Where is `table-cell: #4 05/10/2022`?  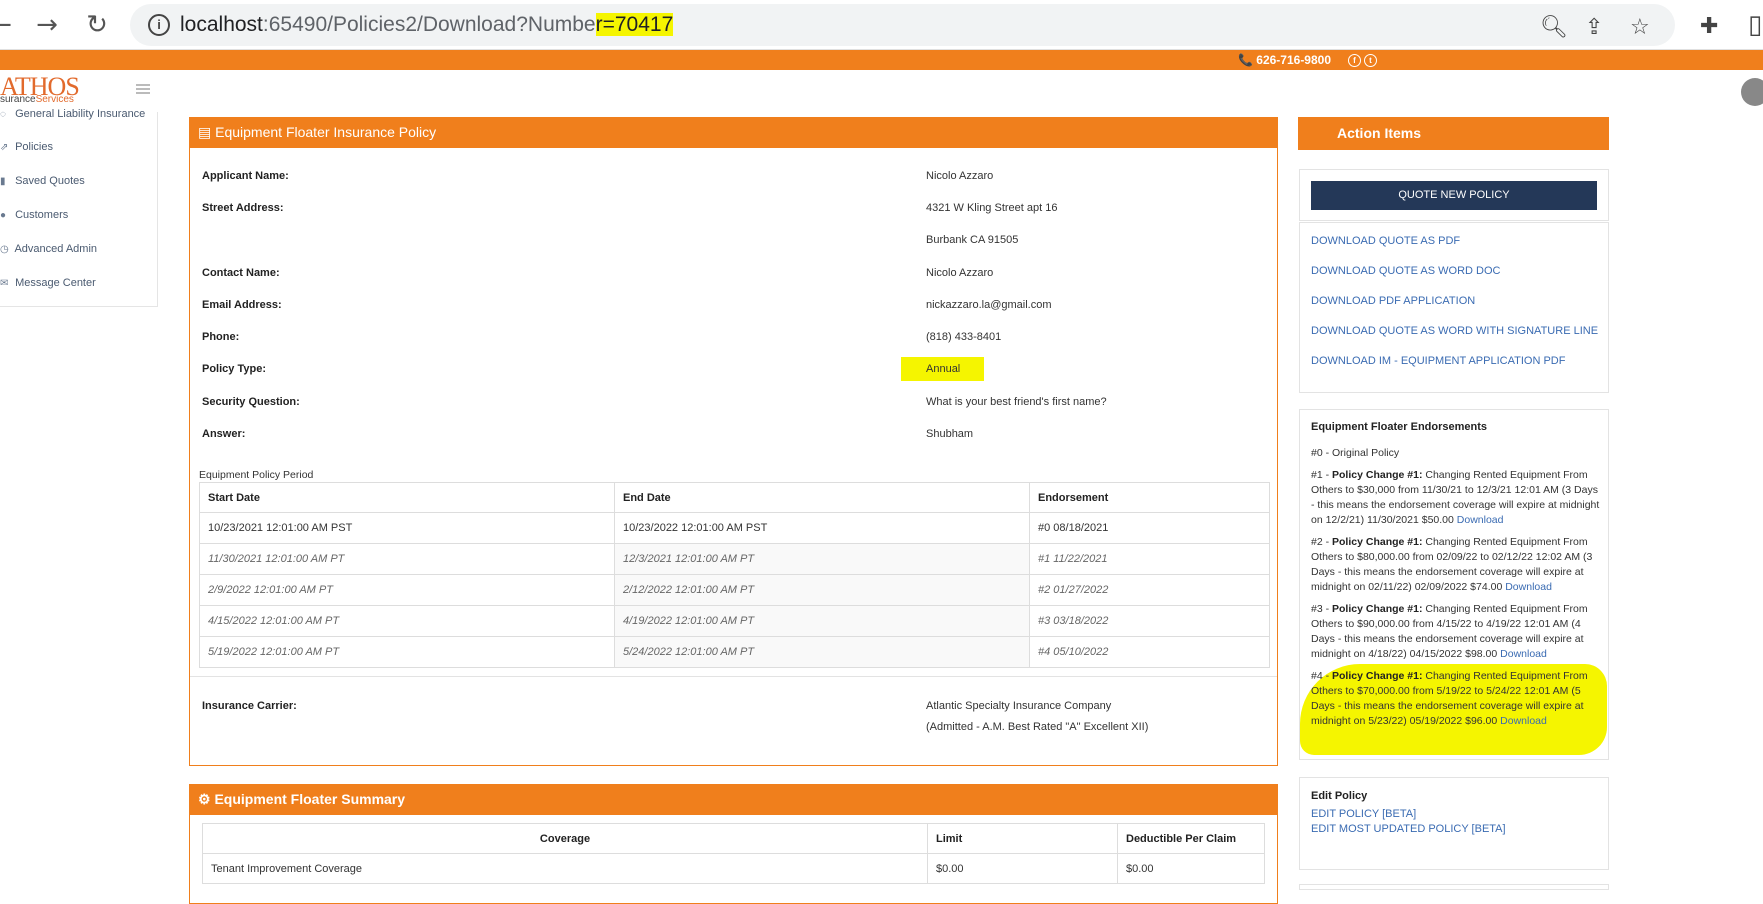 table-cell: #4 05/10/2022 is located at coordinates (1149, 652).